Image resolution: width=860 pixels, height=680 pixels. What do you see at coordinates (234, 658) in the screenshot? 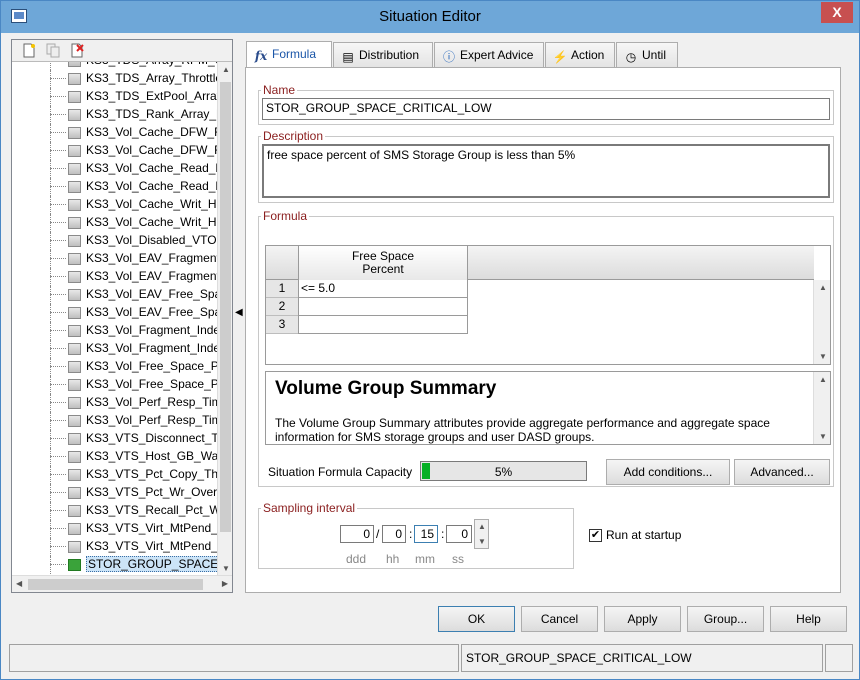
I see `status-cell-empty` at bounding box center [234, 658].